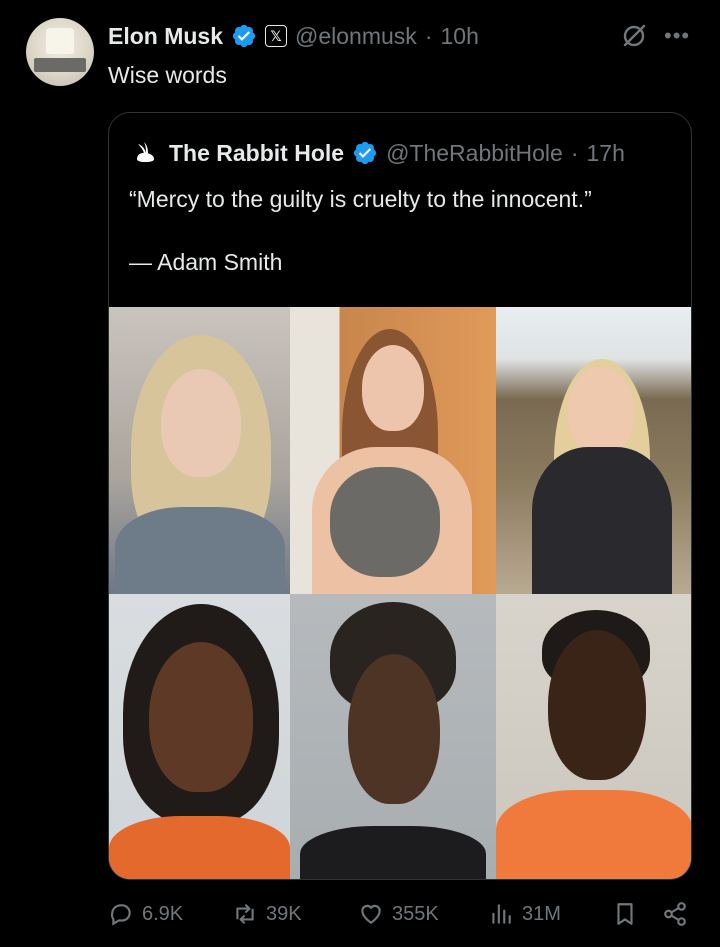 Image resolution: width=720 pixels, height=947 pixels. Describe the element at coordinates (245, 914) in the screenshot. I see `repost-icon` at that location.